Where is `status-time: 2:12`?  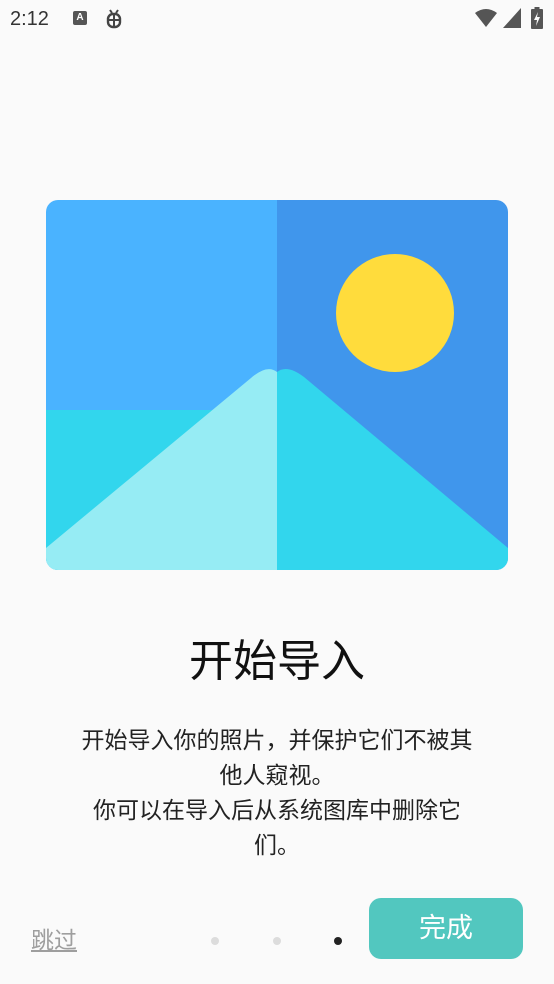
status-time: 2:12 is located at coordinates (29, 19).